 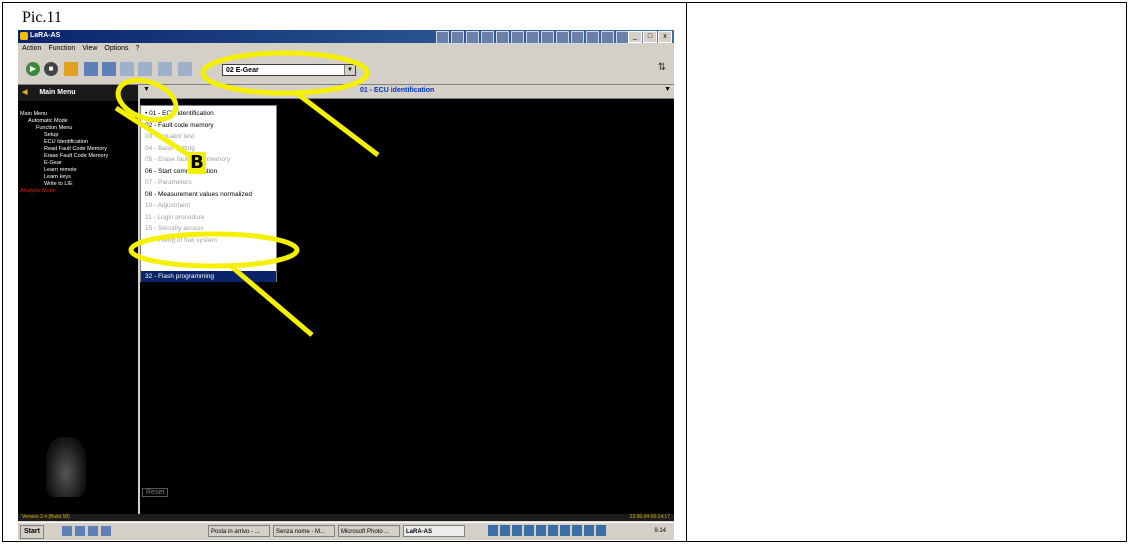 I want to click on annotation-label-b: B, so click(x=197, y=163).